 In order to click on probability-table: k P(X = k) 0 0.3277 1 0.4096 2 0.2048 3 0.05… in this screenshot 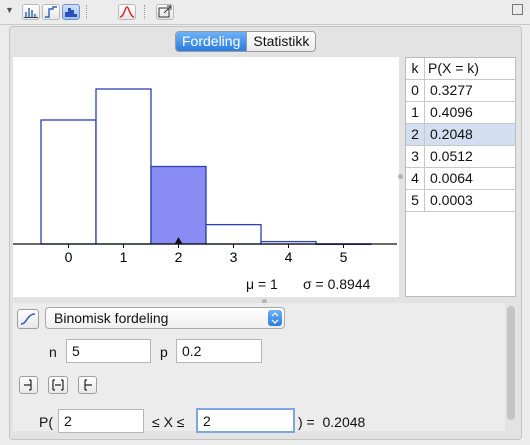, I will do `click(460, 177)`.